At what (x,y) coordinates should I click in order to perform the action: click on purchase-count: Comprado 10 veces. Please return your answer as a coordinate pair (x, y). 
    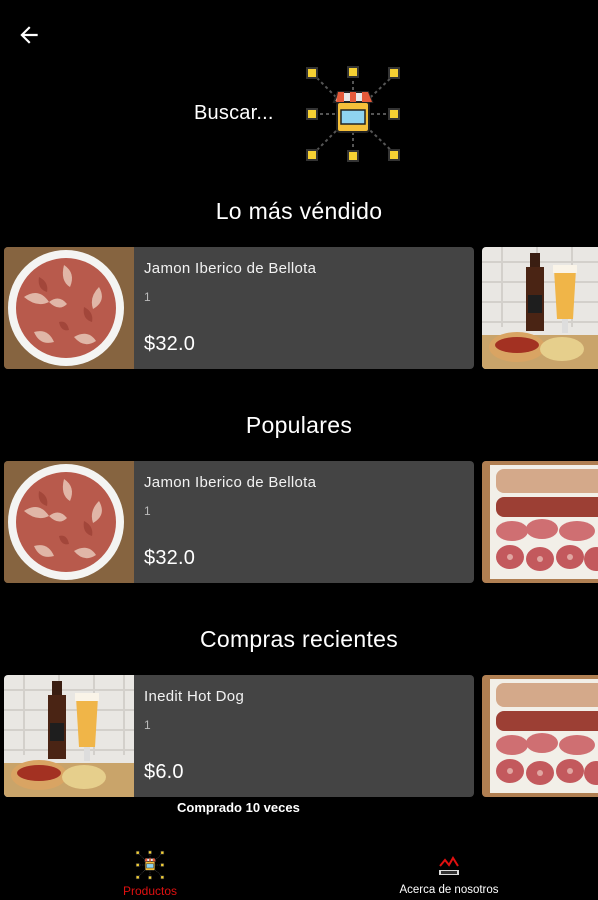
    Looking at the image, I should click on (238, 807).